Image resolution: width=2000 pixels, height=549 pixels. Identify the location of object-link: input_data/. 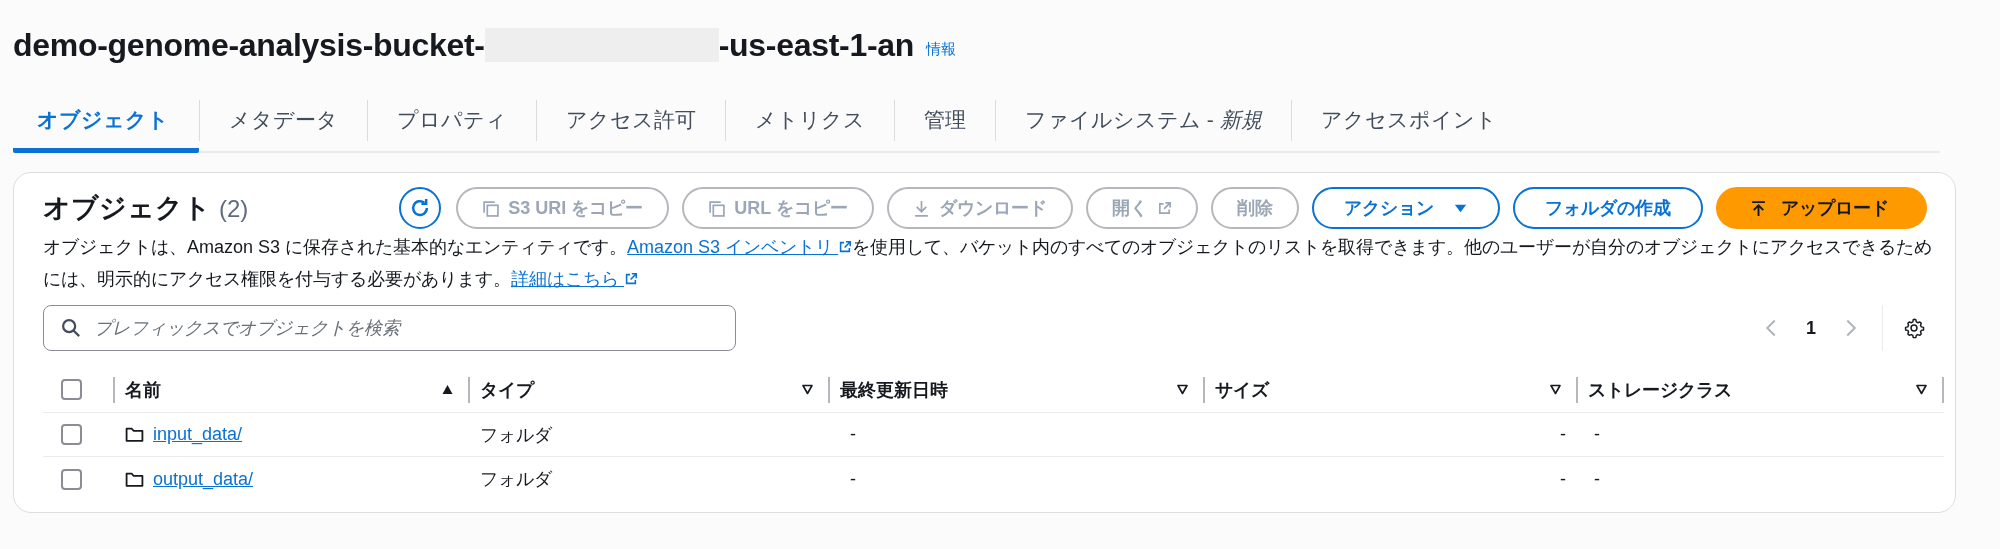
(198, 434).